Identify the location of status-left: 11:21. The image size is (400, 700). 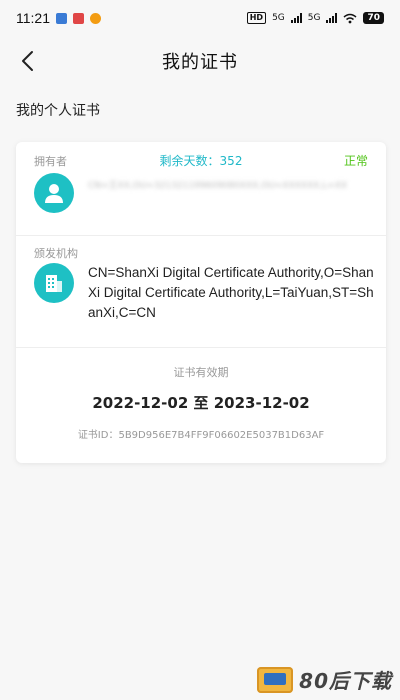
(58, 18).